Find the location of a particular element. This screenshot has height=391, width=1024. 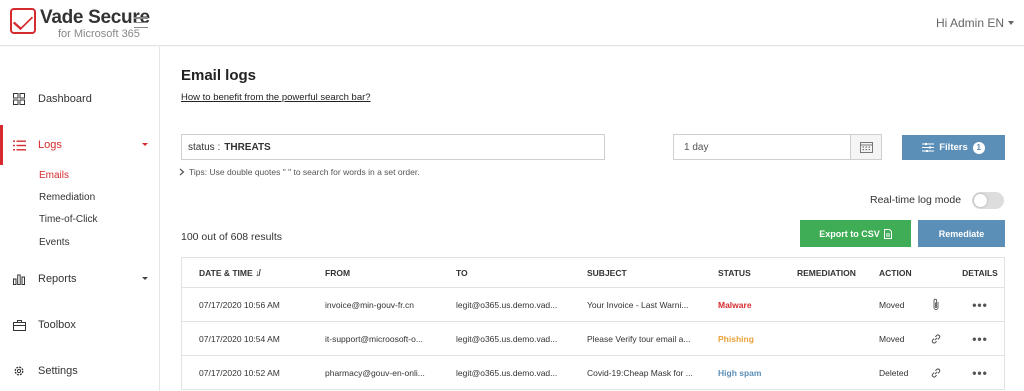

user-menu: Hi Admin EN is located at coordinates (975, 23).